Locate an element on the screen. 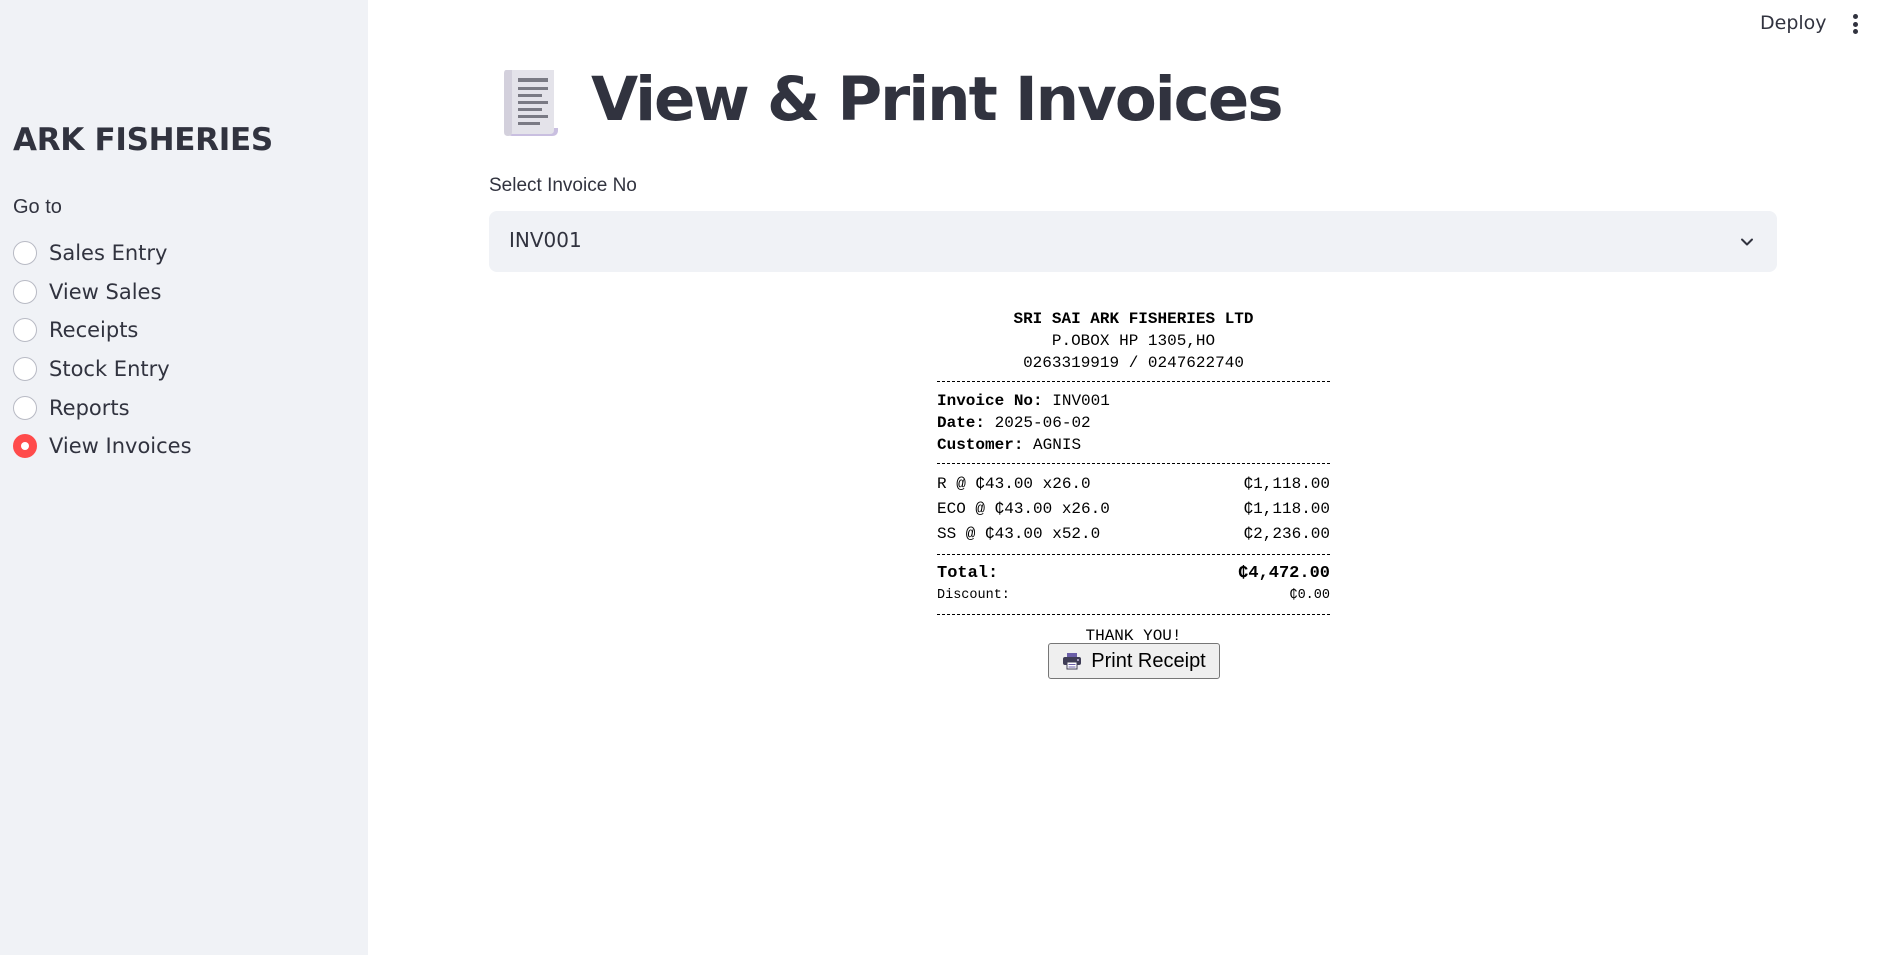  receipt-icon is located at coordinates (531, 103).